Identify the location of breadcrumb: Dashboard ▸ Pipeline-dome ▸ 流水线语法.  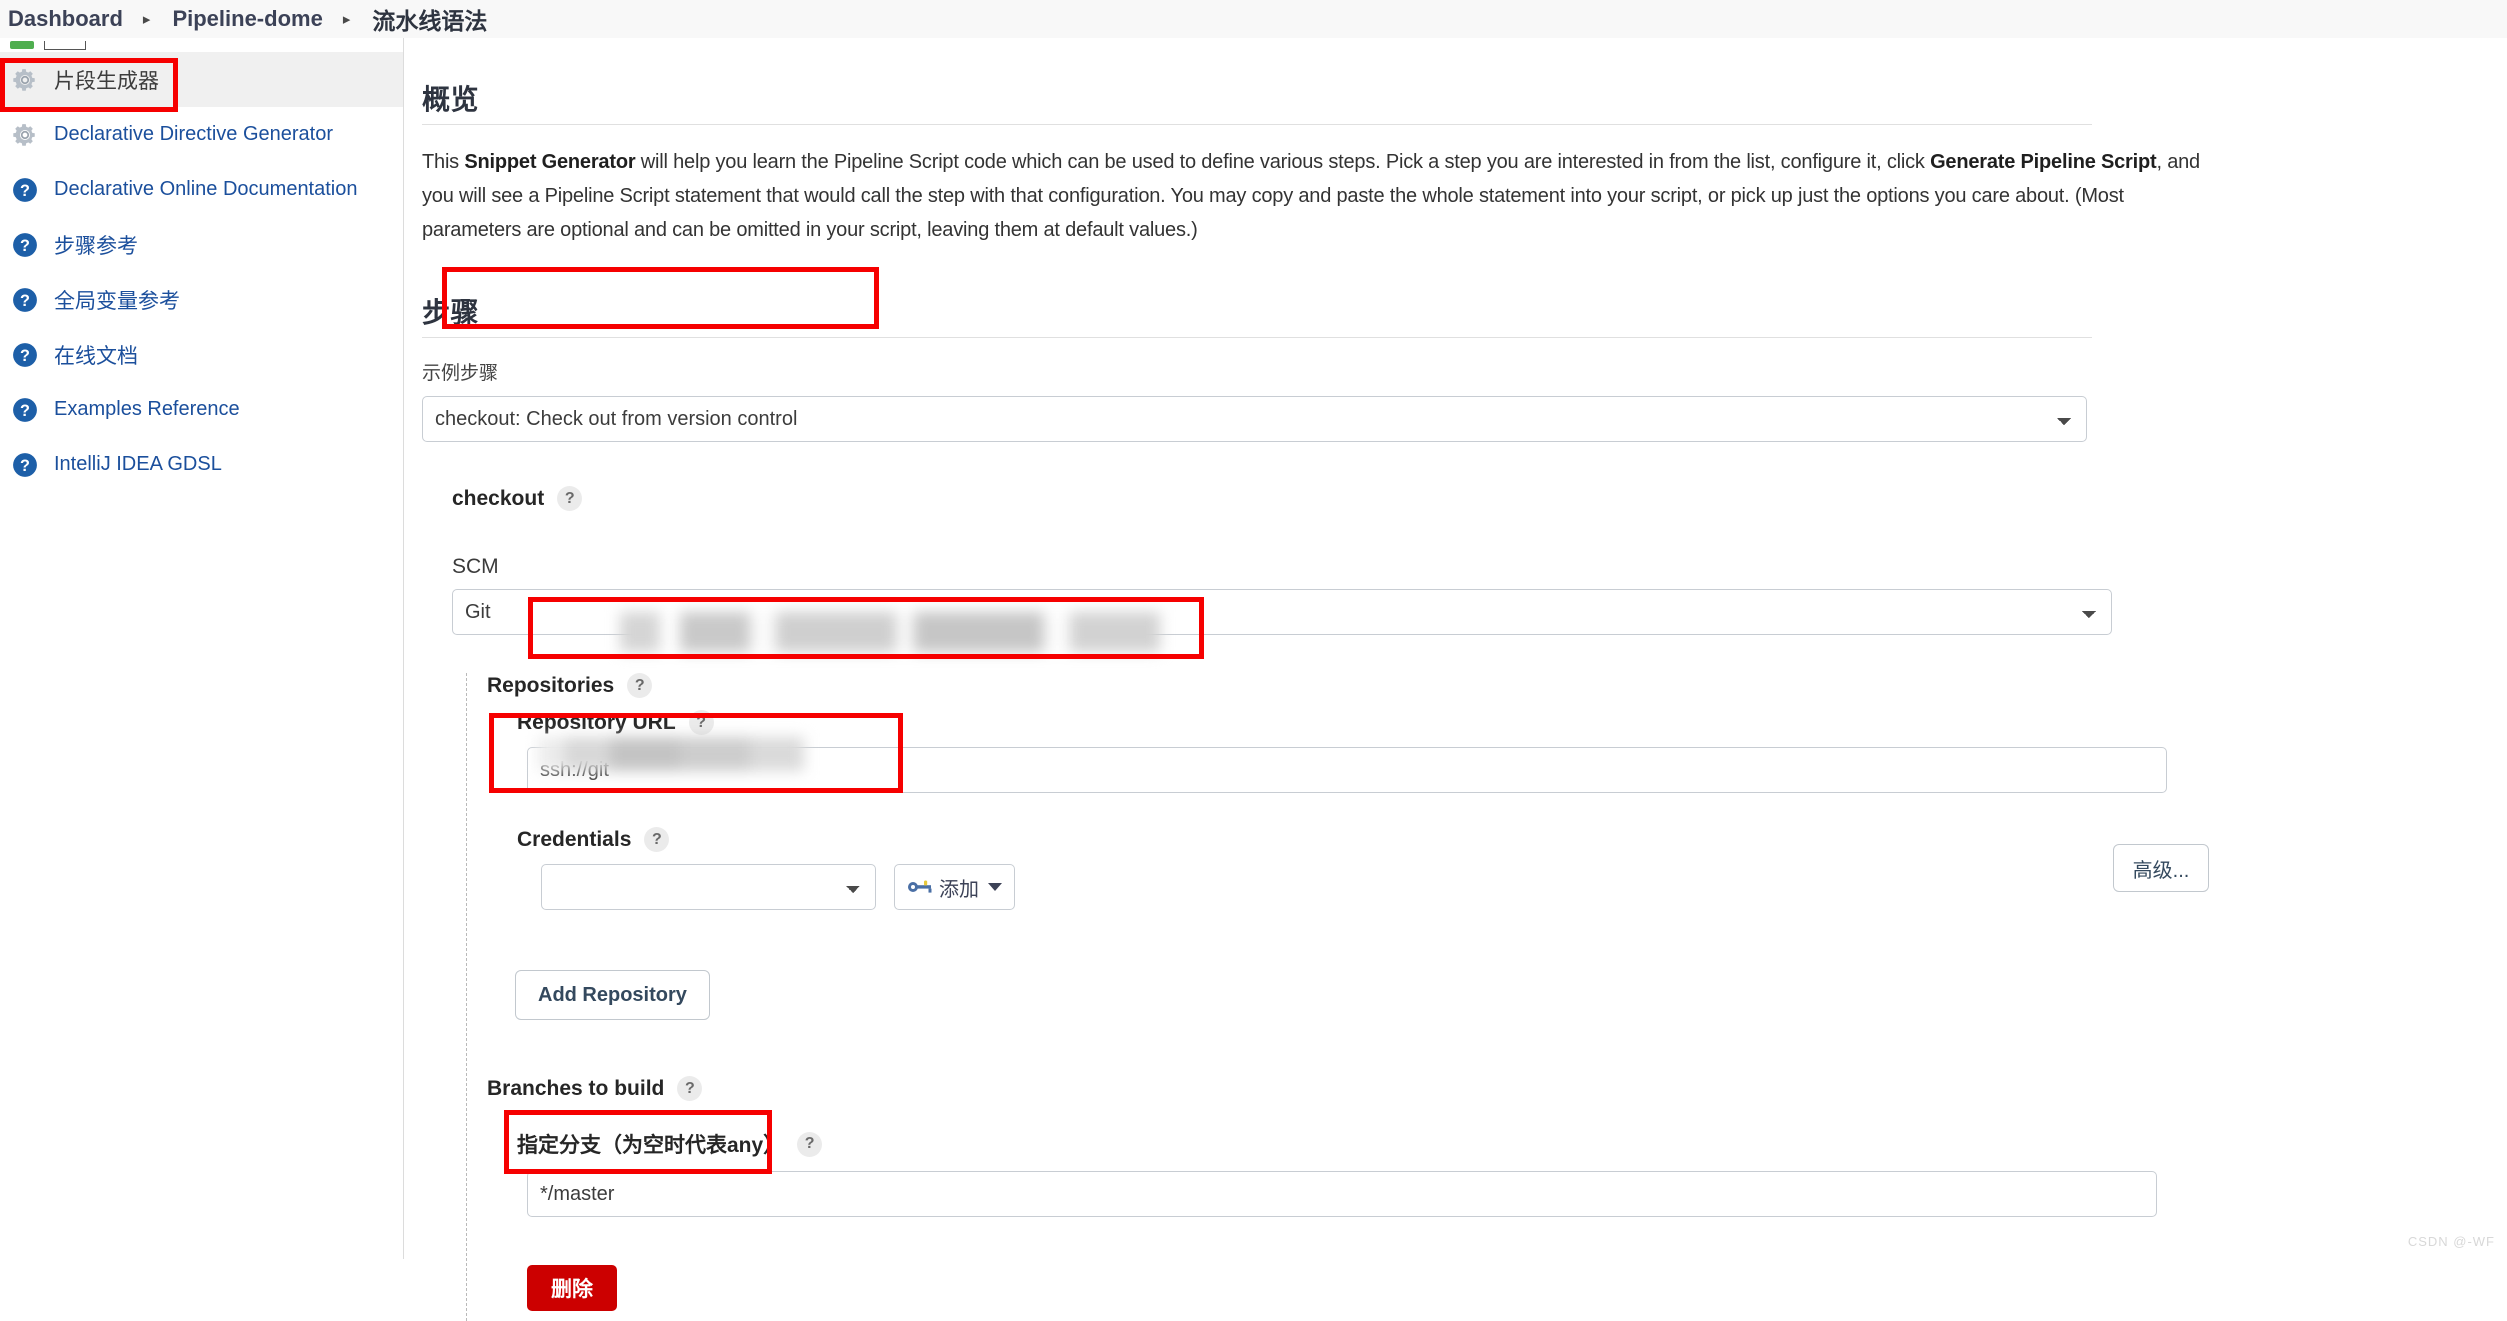
(1253, 19).